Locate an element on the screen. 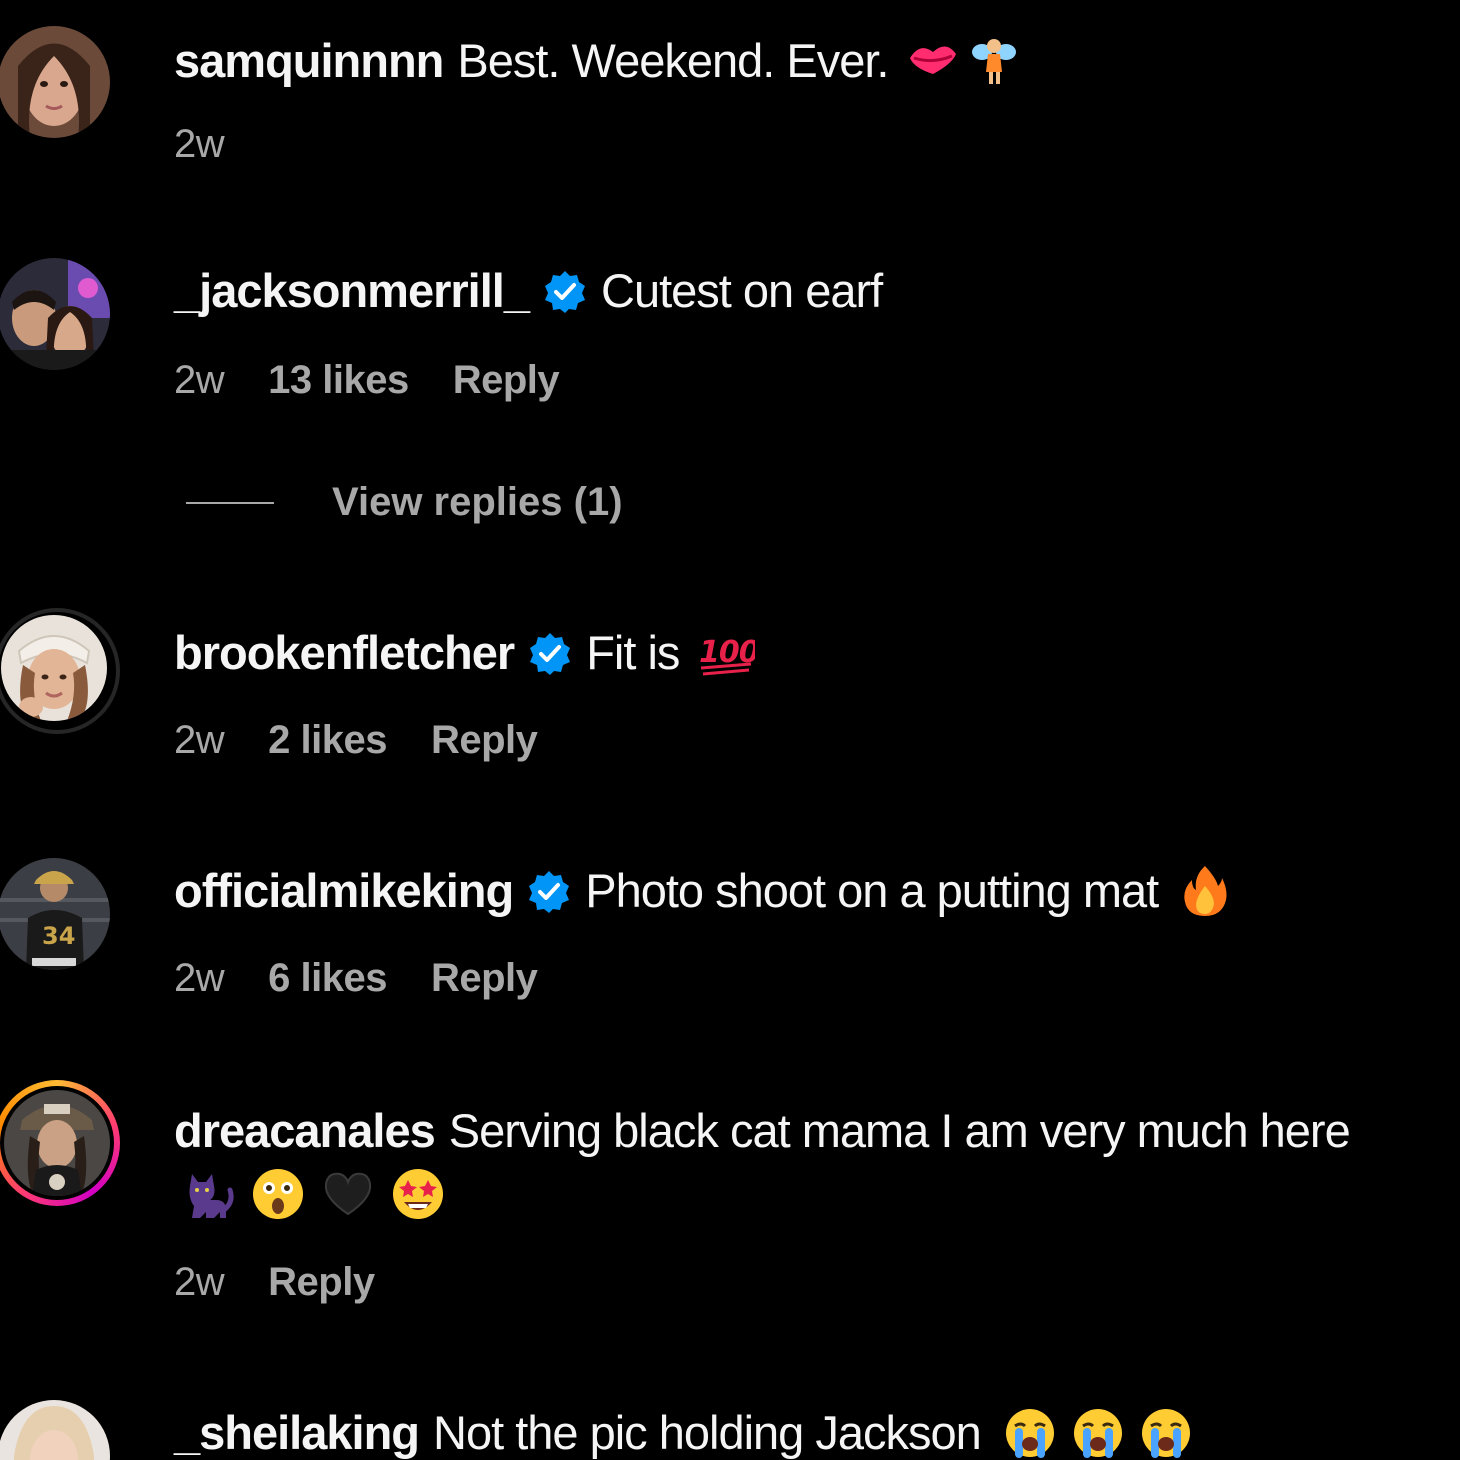 Image resolution: width=1460 pixels, height=1460 pixels. star-struck-icon is located at coordinates (418, 1194).